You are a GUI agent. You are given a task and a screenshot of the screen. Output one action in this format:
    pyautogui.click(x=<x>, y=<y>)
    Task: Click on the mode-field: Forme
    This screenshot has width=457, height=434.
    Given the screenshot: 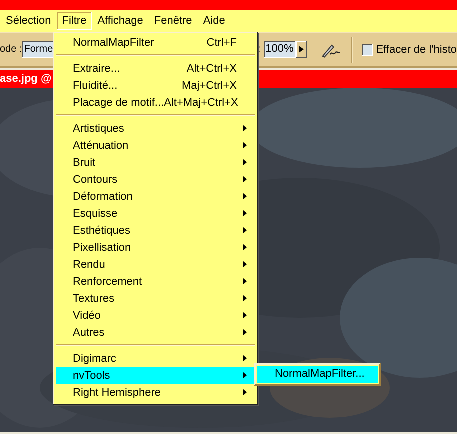 What is the action you would take?
    pyautogui.click(x=38, y=49)
    